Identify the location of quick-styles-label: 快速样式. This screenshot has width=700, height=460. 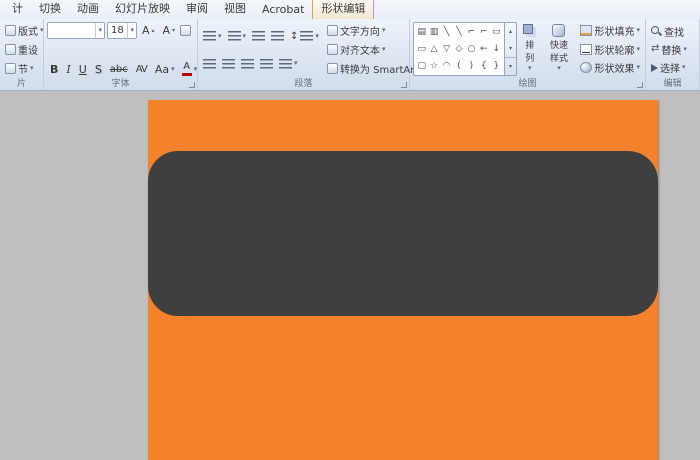
(558, 52).